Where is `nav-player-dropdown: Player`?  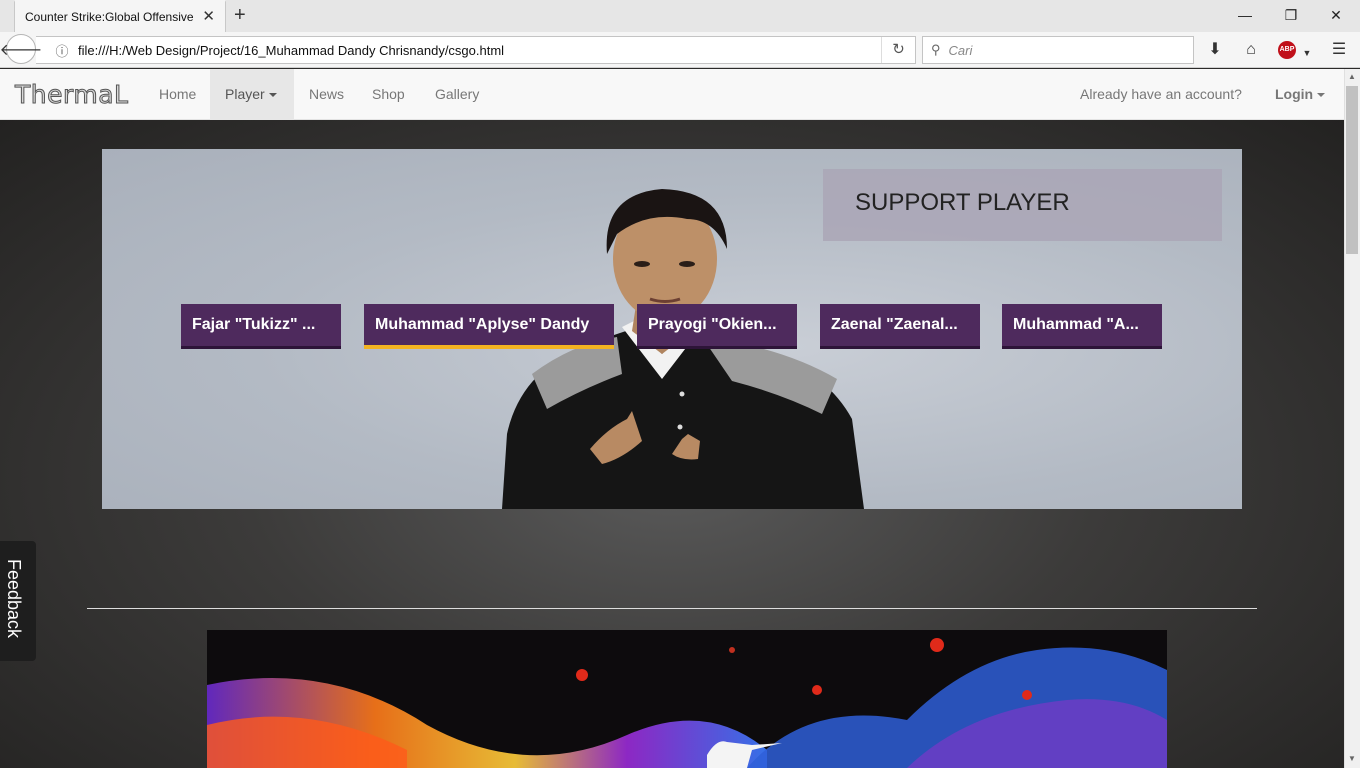 nav-player-dropdown: Player is located at coordinates (252, 94).